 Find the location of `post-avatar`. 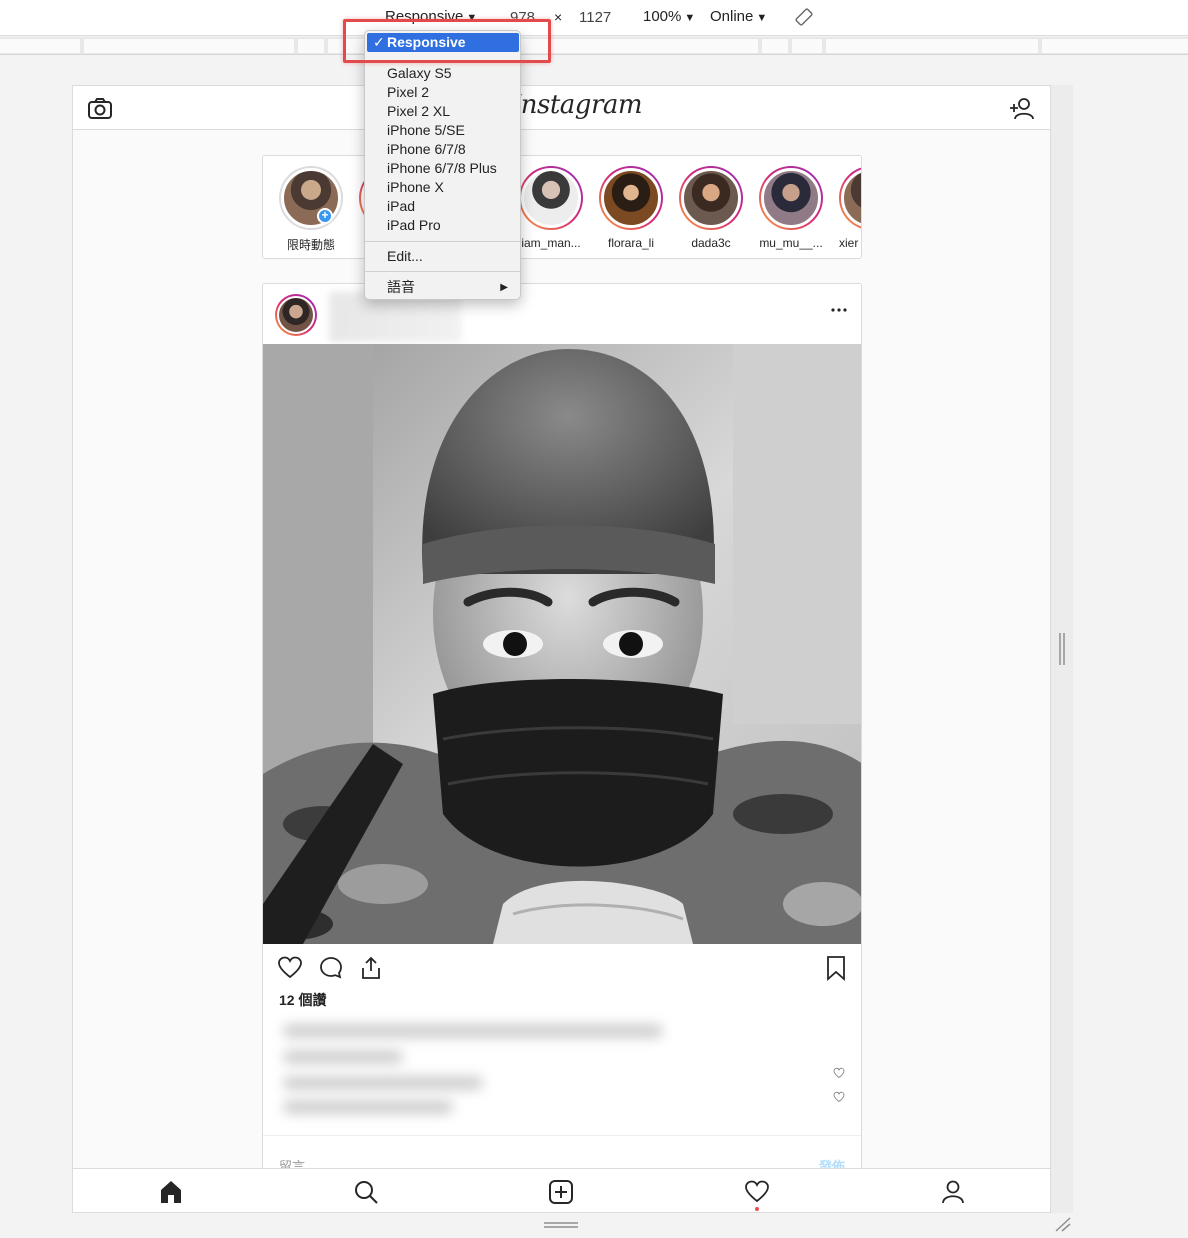

post-avatar is located at coordinates (296, 315).